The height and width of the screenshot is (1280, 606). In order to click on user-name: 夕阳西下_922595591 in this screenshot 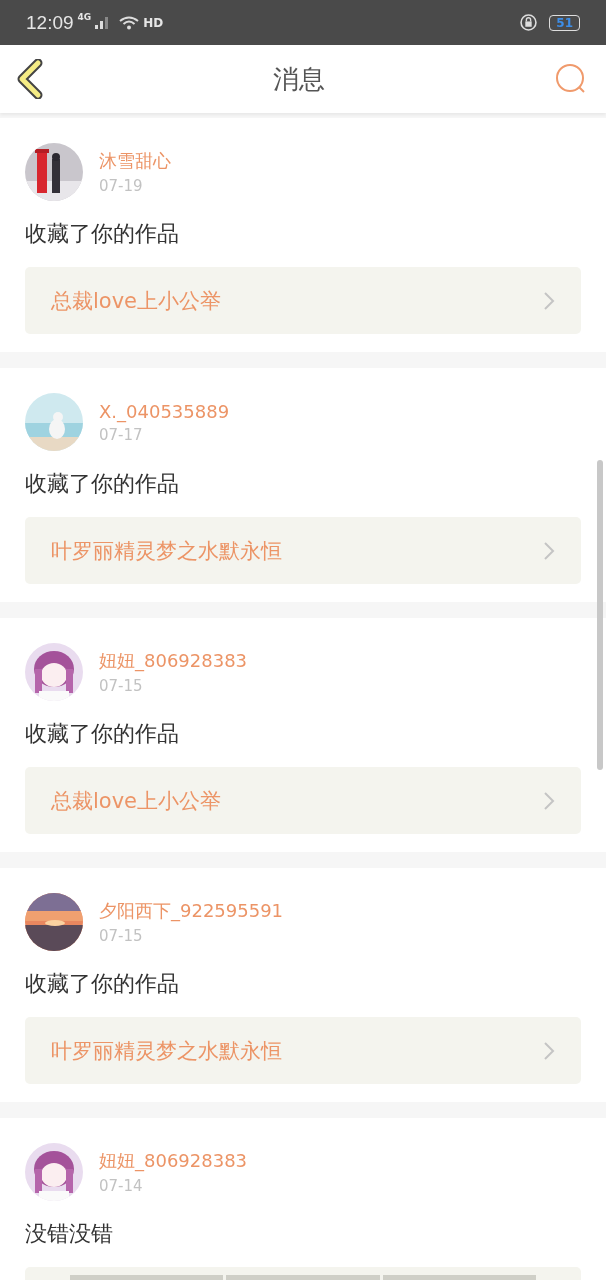, I will do `click(191, 911)`.